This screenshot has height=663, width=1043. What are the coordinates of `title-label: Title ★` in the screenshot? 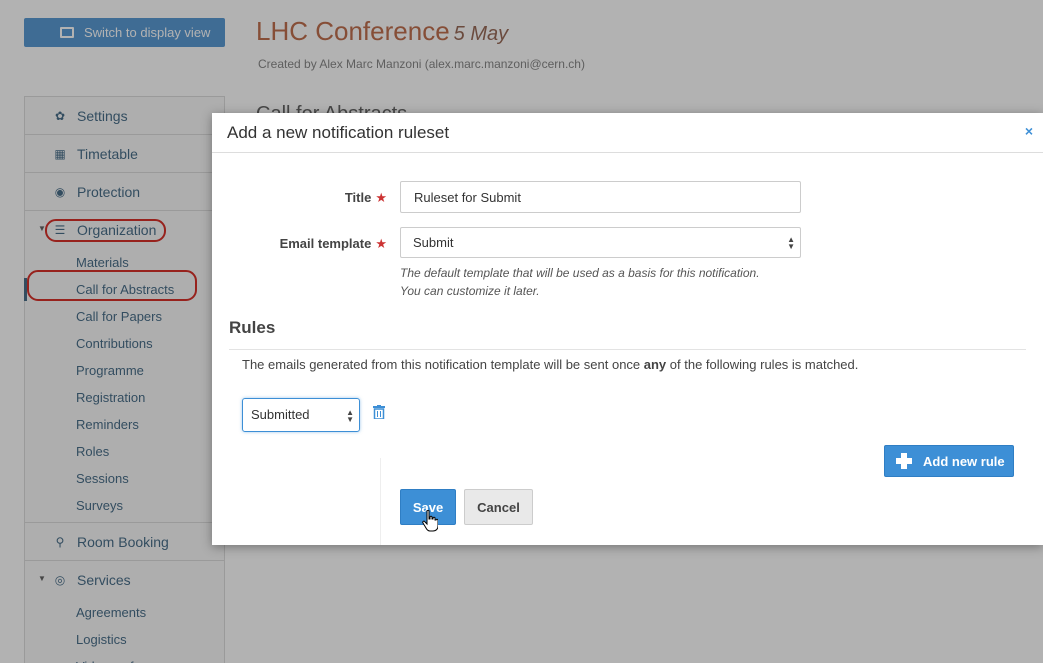 It's located at (365, 197).